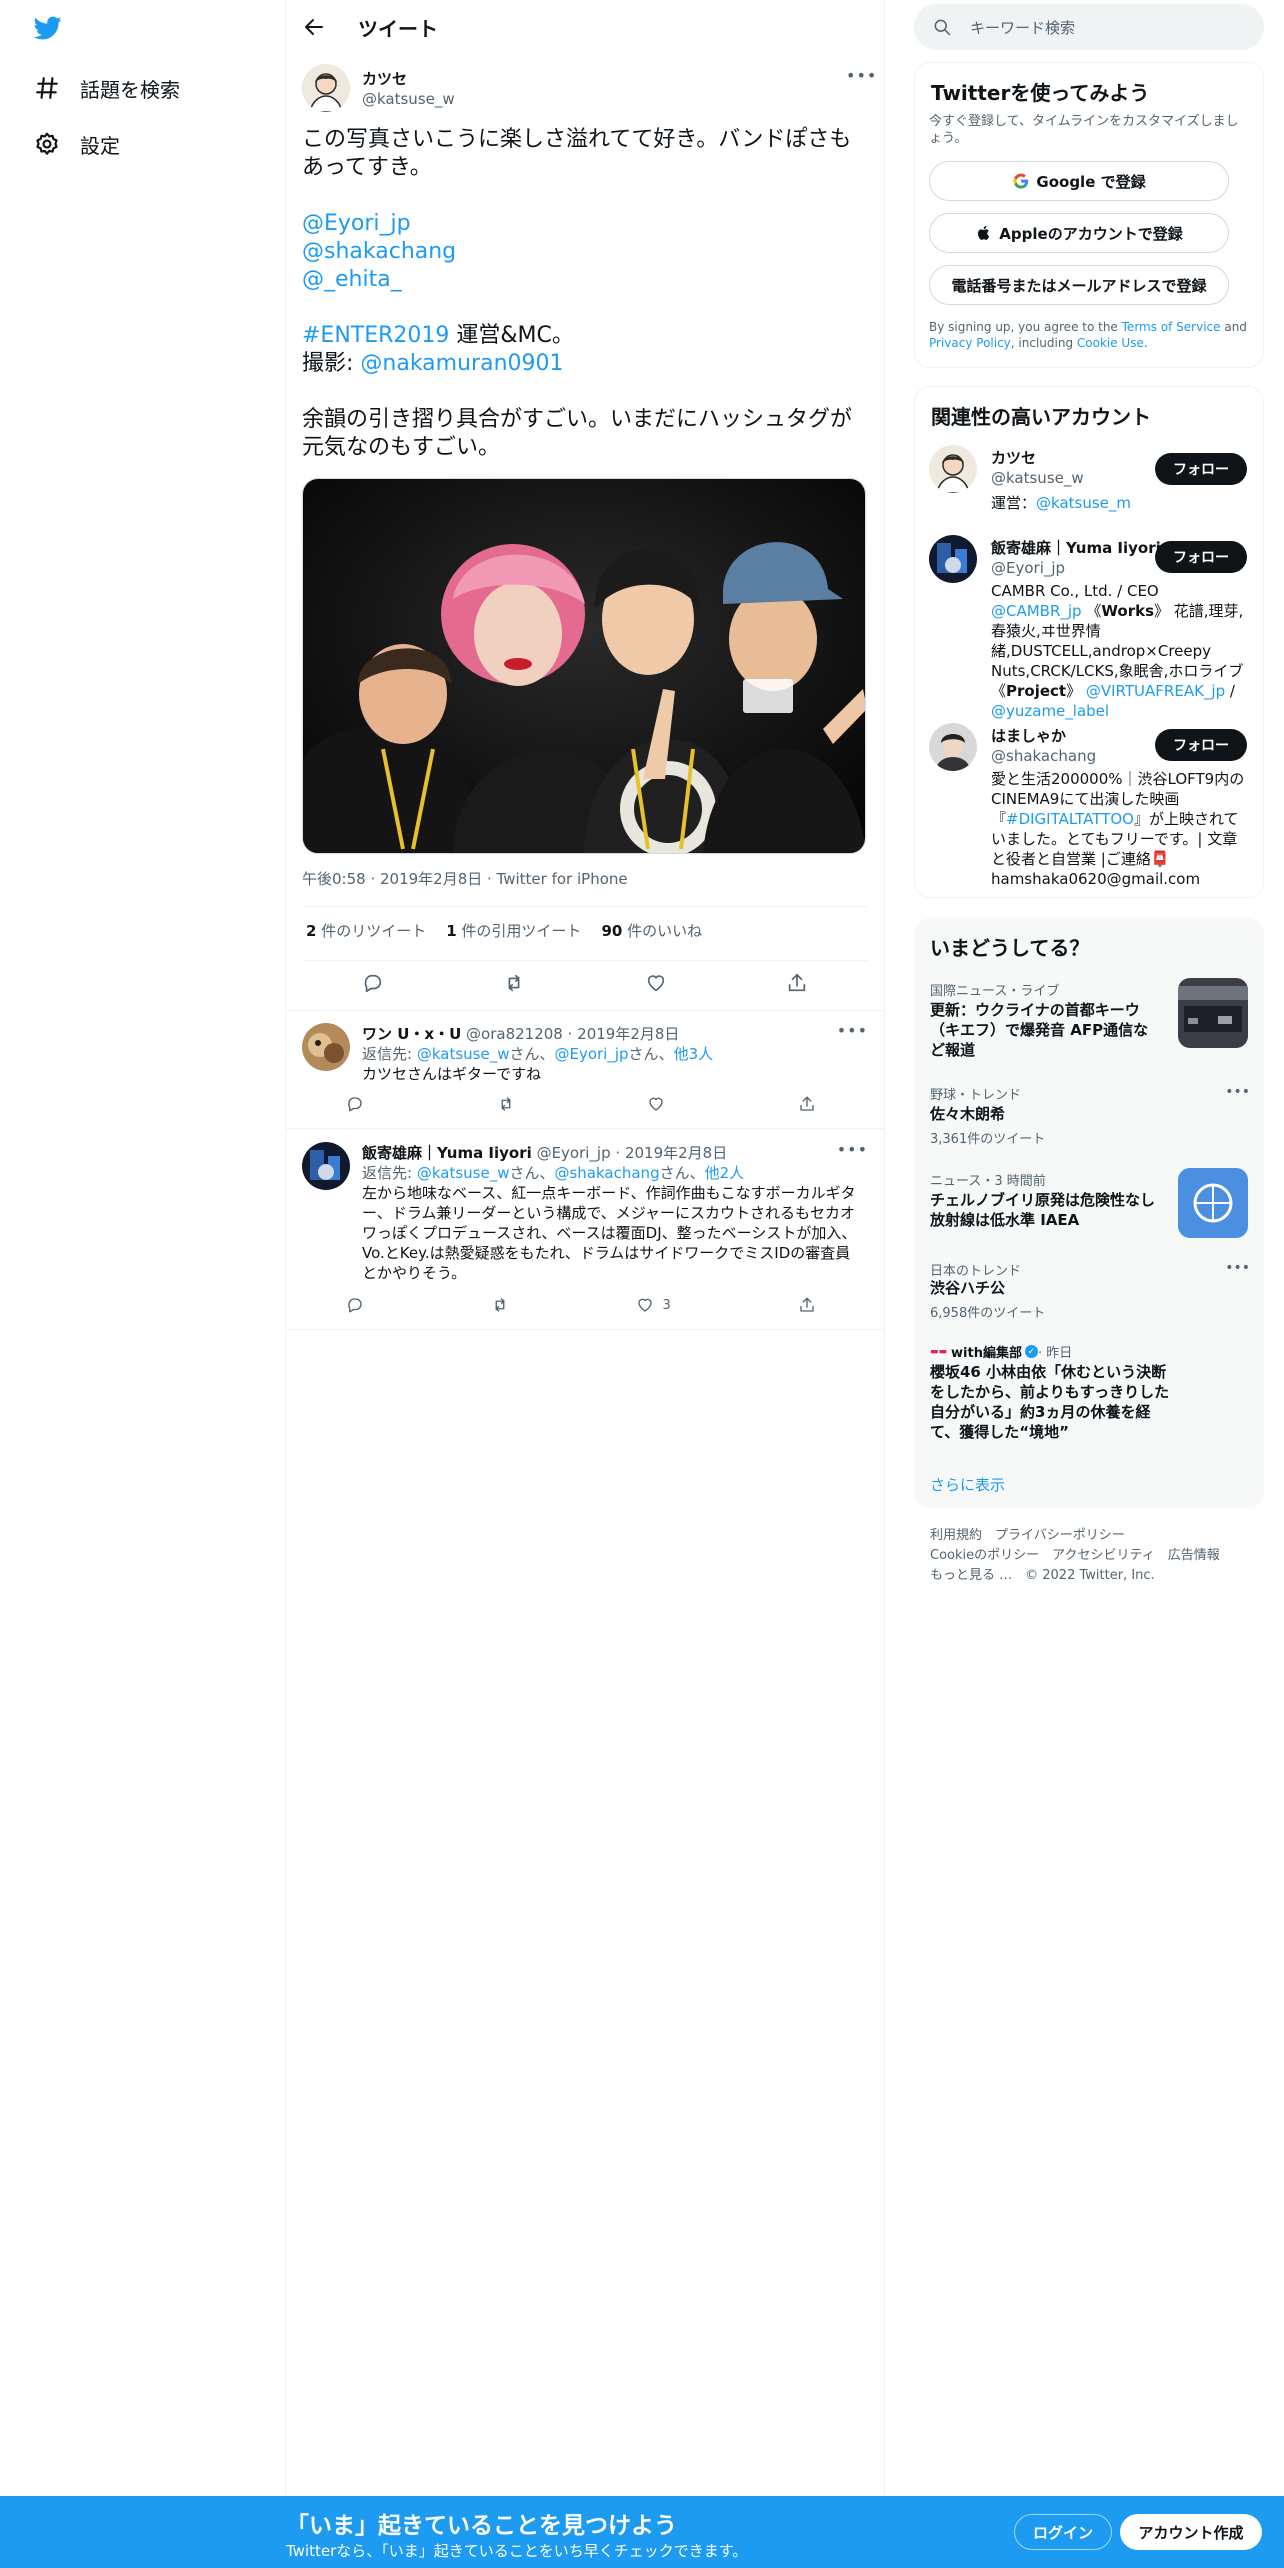 The width and height of the screenshot is (1284, 2568). What do you see at coordinates (988, 1181) in the screenshot?
I see `trend-category: ニュース・3 時間前` at bounding box center [988, 1181].